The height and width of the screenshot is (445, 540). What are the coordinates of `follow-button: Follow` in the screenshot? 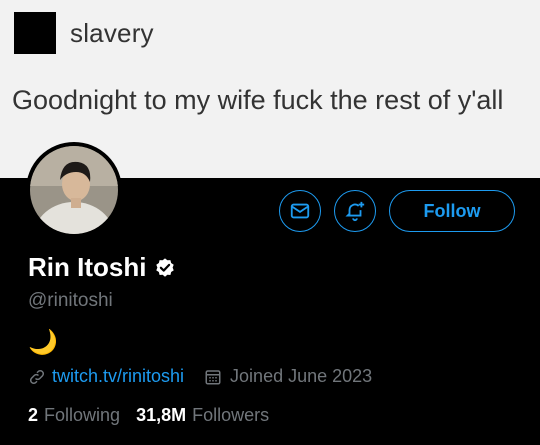 It's located at (452, 211).